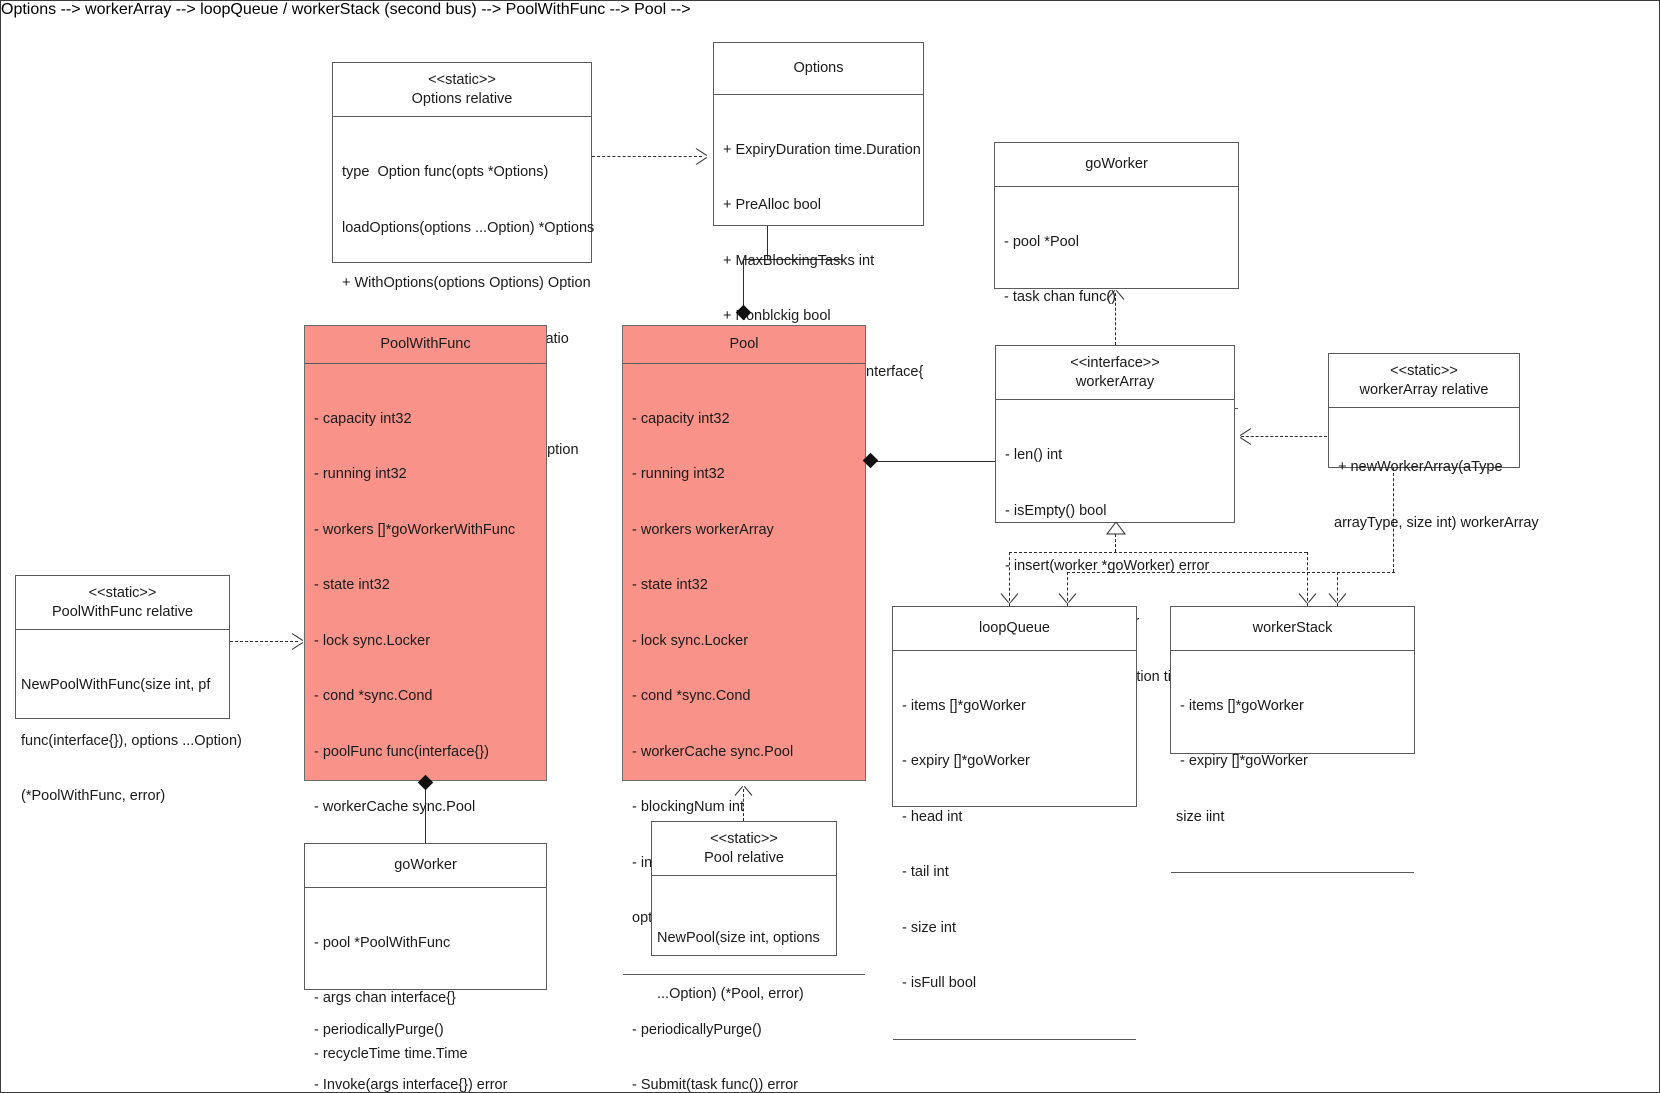 This screenshot has height=1093, width=1660. I want to click on attribute-row: + PreAlloc bool, so click(772, 205).